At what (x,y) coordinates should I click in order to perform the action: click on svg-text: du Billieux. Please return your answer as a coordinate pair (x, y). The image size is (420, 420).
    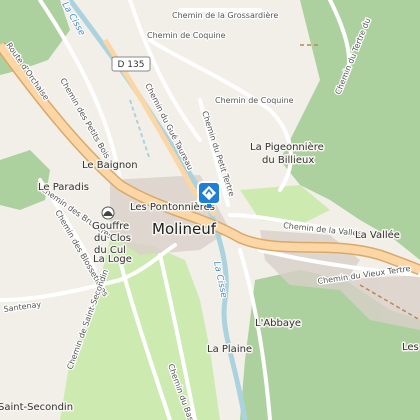
    Looking at the image, I should click on (288, 160).